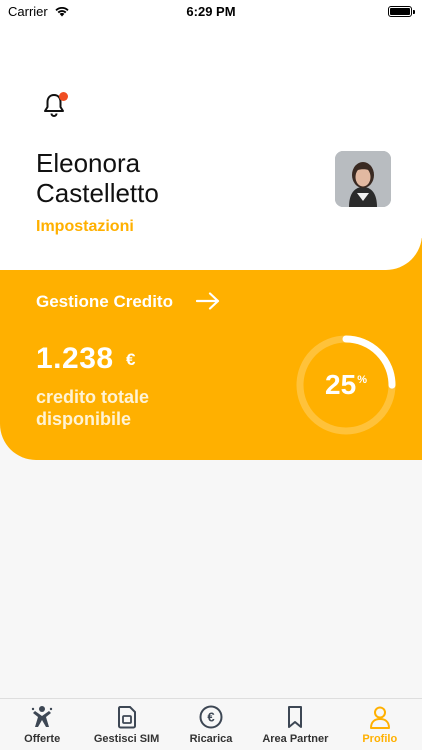 The width and height of the screenshot is (422, 750). What do you see at coordinates (63, 96) in the screenshot?
I see `notification-badge` at bounding box center [63, 96].